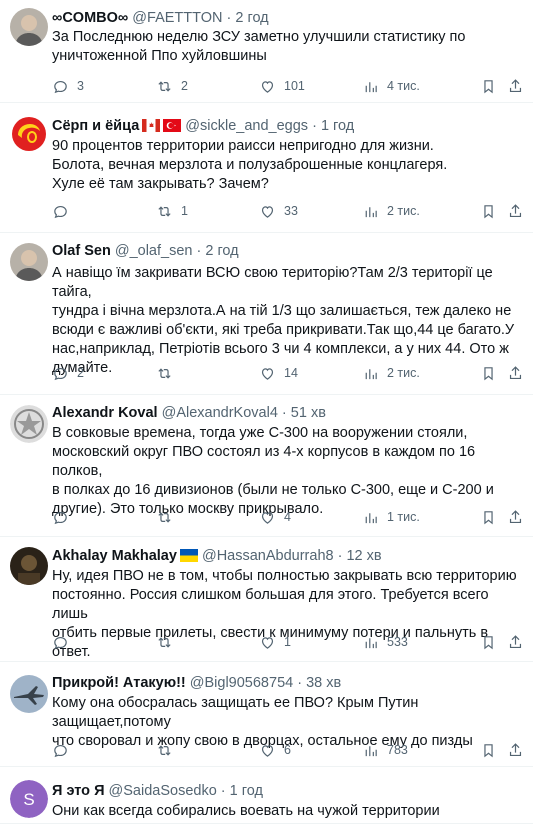  I want to click on user-handle: @_olaf_sen, so click(154, 251).